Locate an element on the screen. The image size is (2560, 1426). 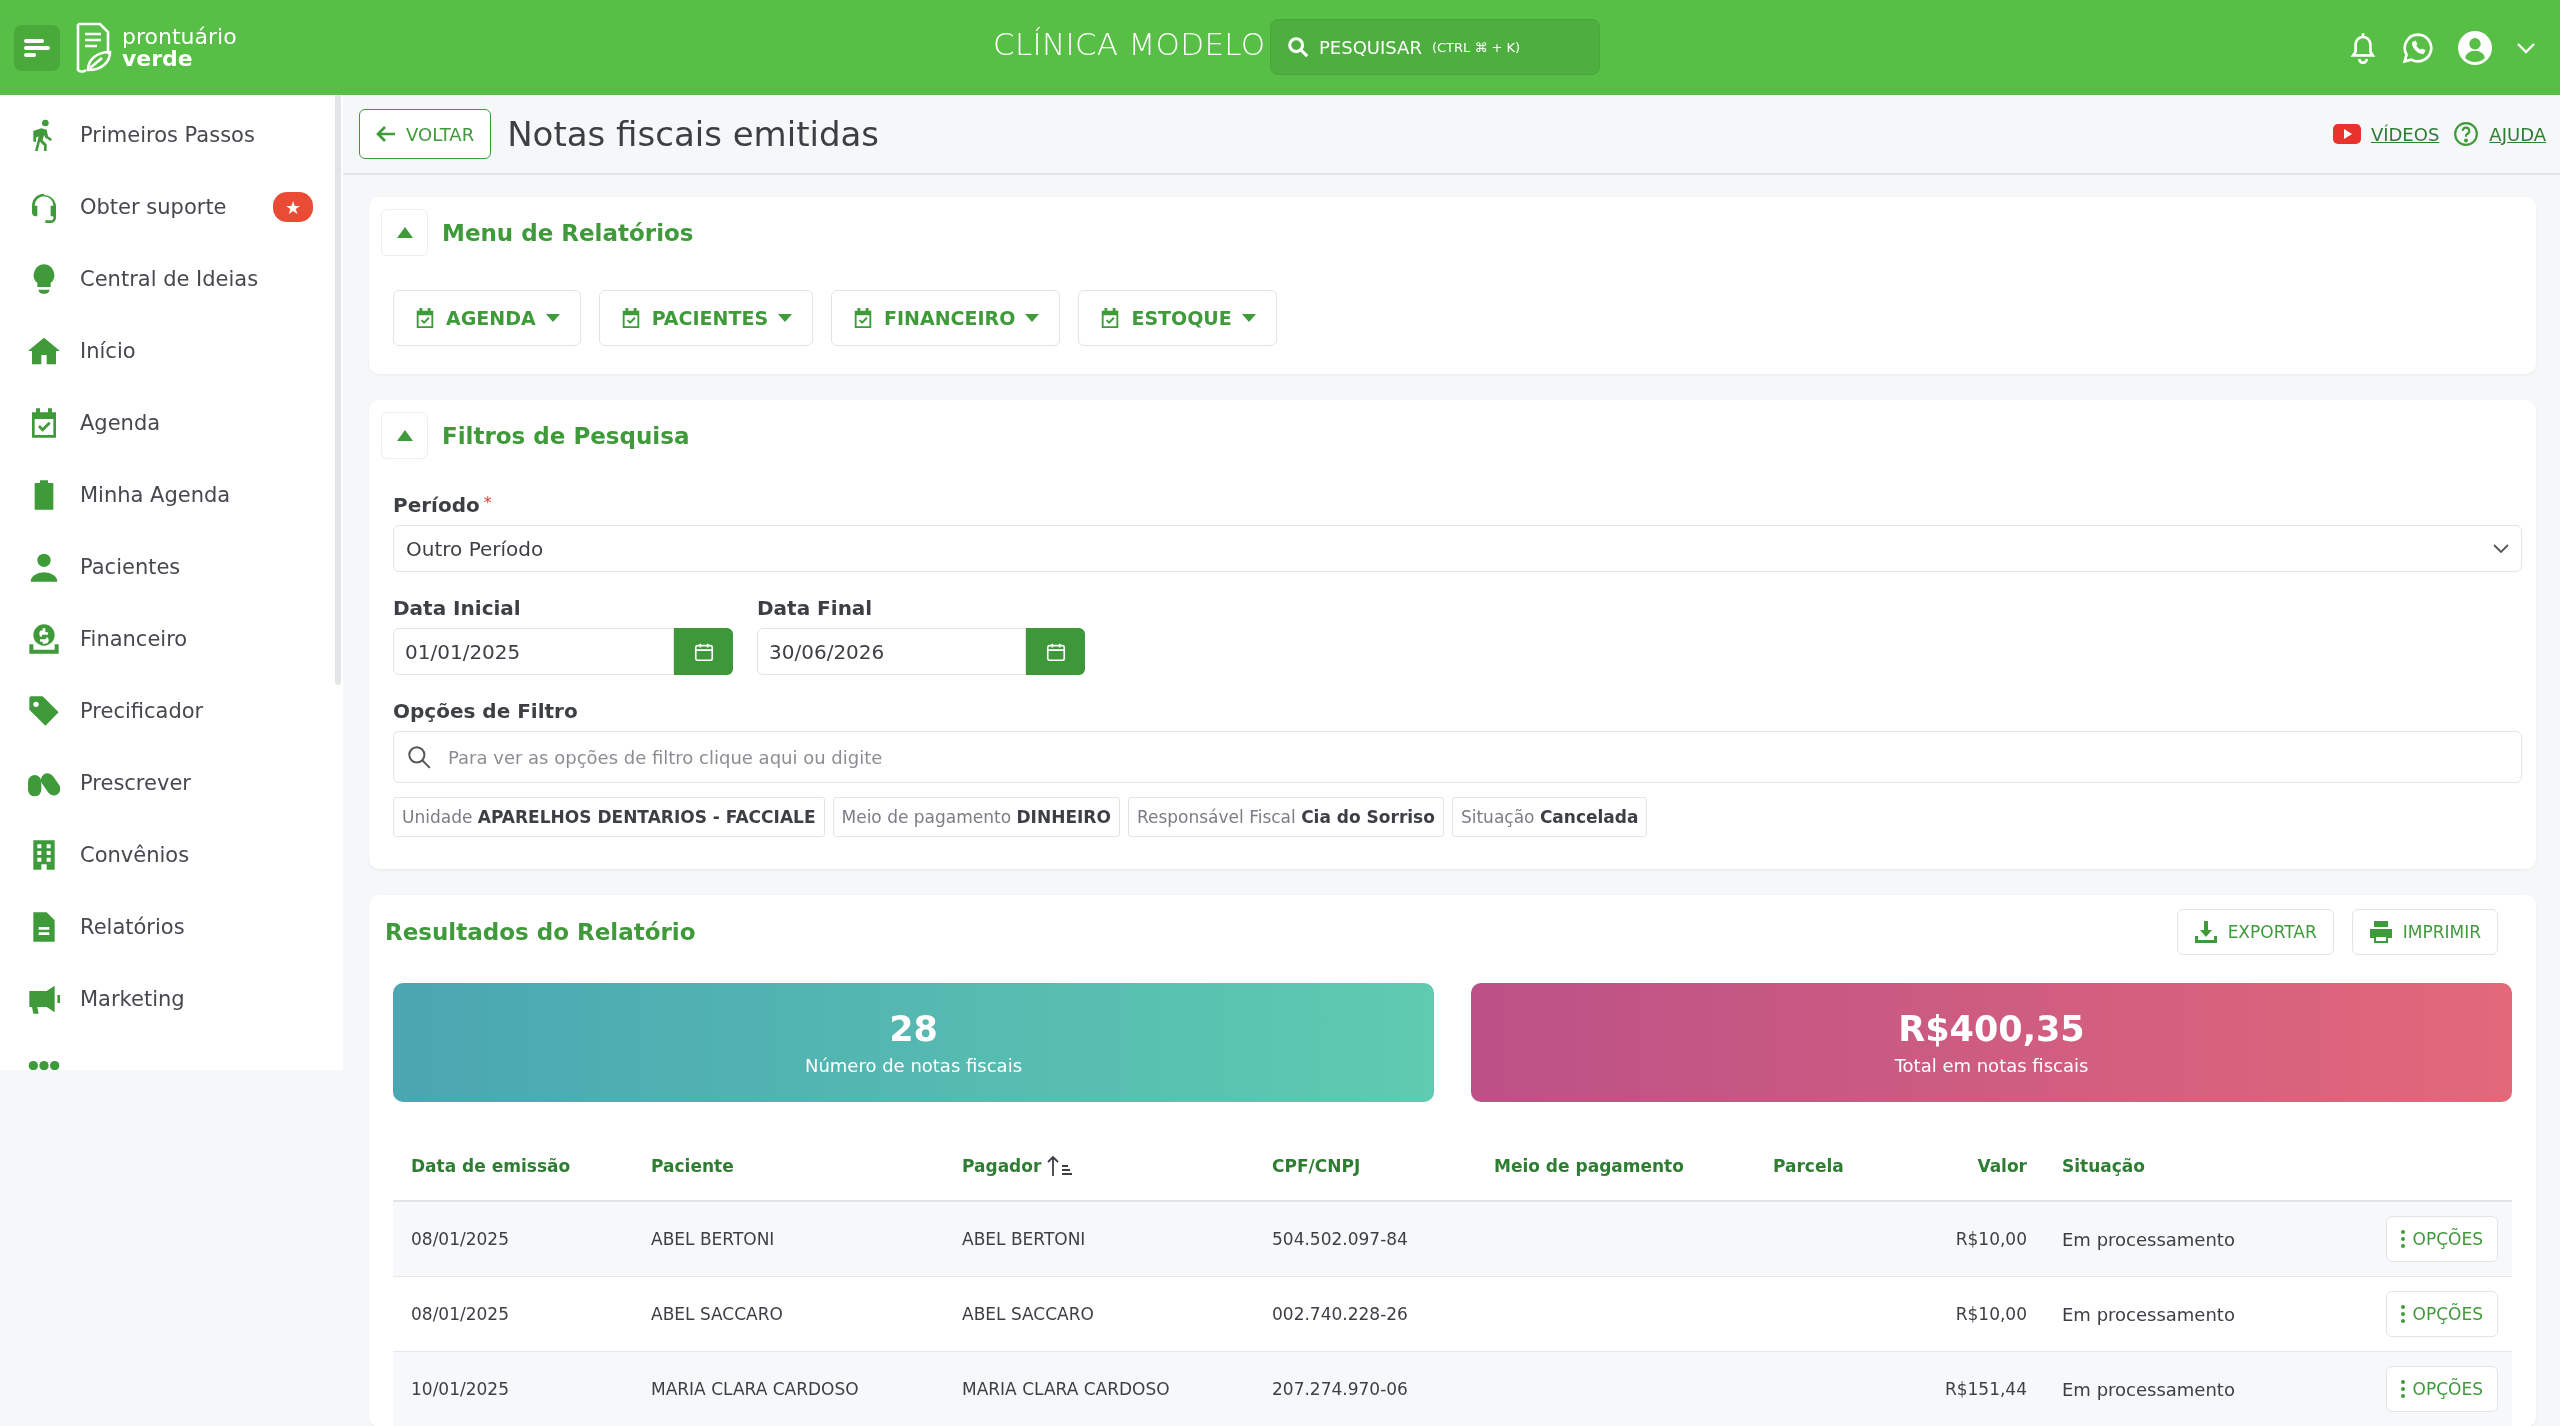
column-header: Valor is located at coordinates (2002, 1166).